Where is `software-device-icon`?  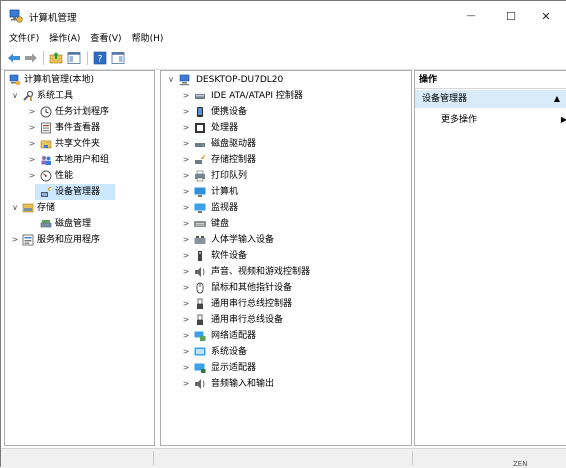
software-device-icon is located at coordinates (200, 256).